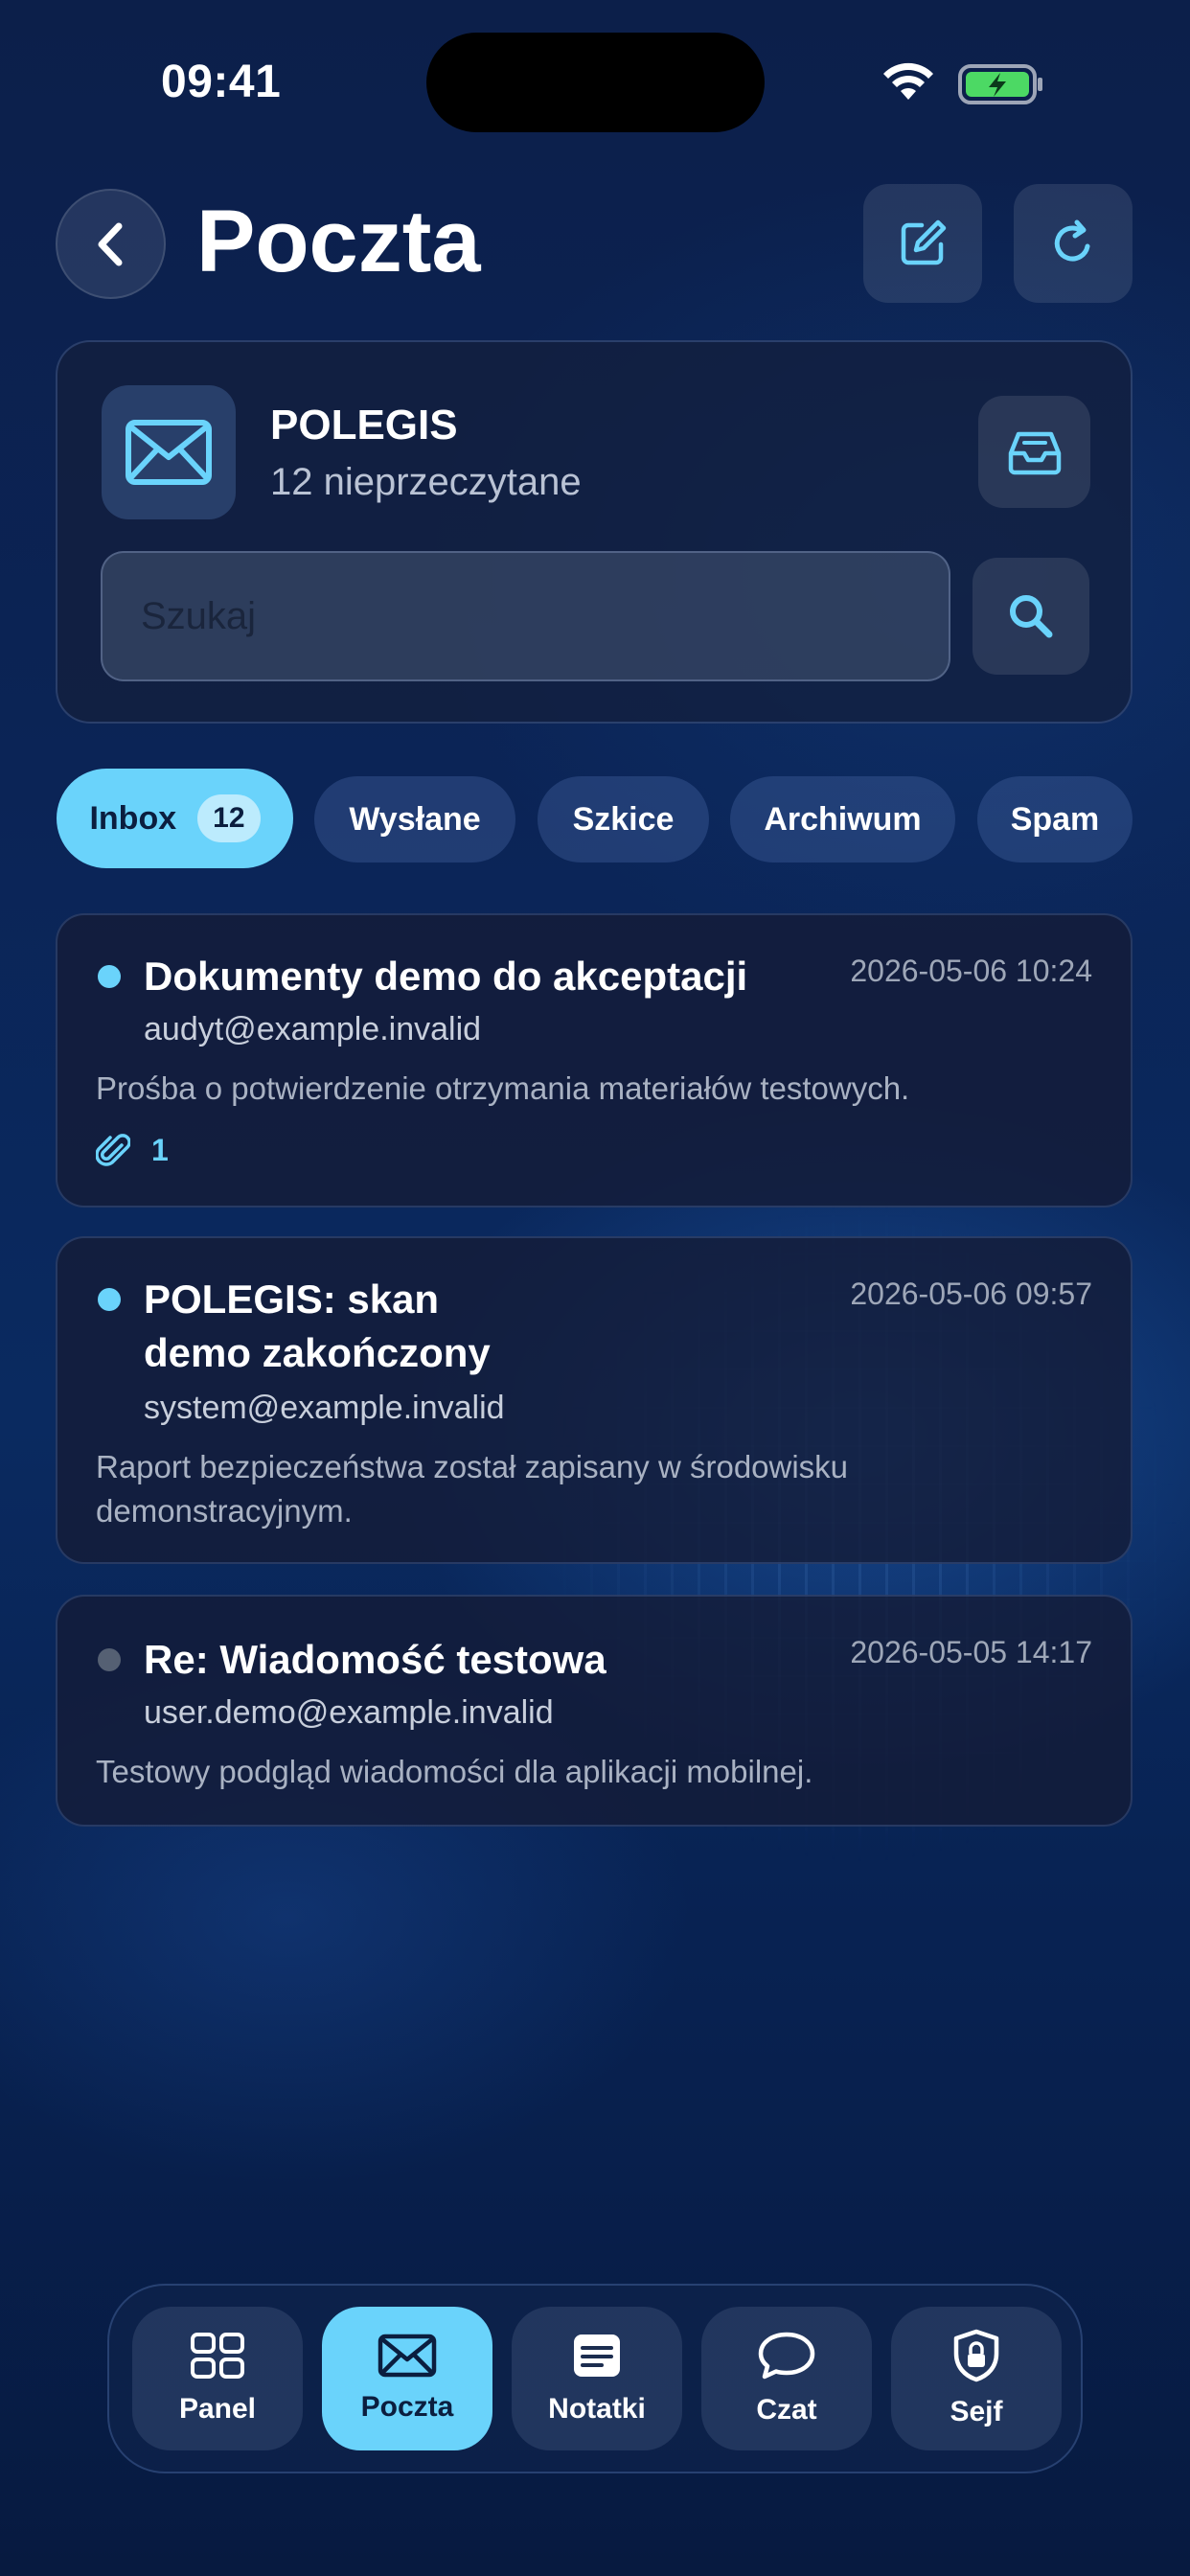 The image size is (1190, 2576). I want to click on account-unread-count: 12 nieprzeczytane, so click(426, 482).